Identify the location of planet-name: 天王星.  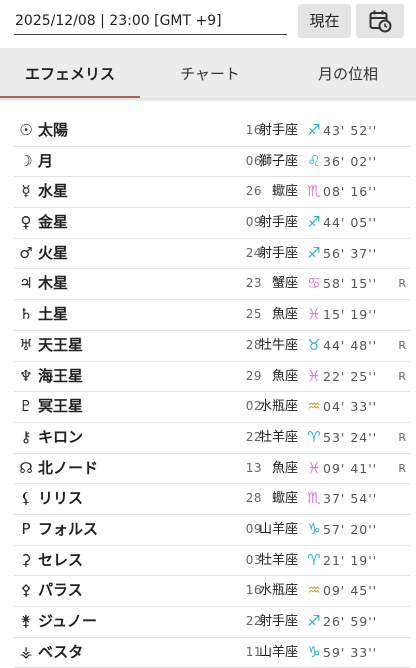
(61, 344).